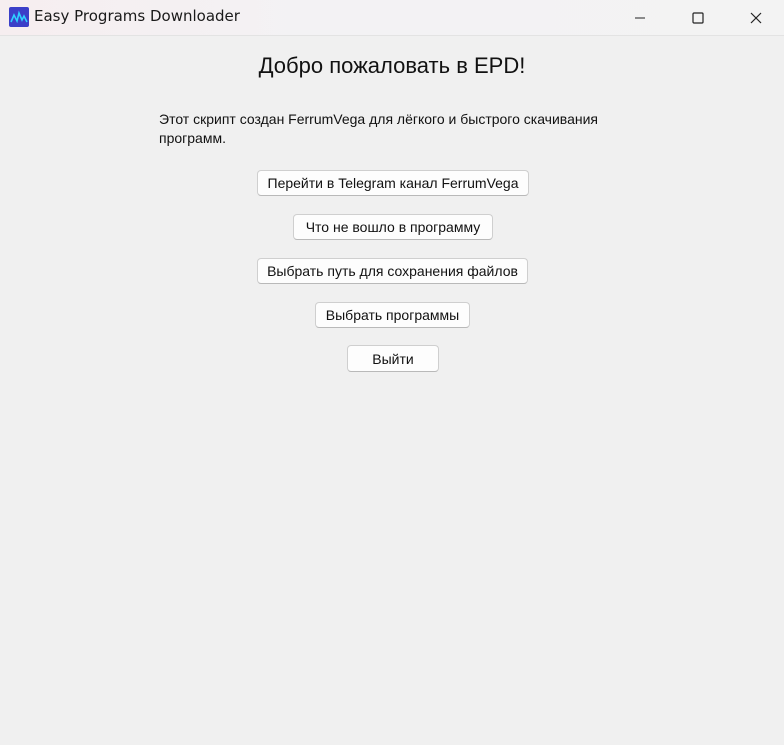  Describe the element at coordinates (393, 227) in the screenshot. I see `not-included-button: Что не вошло в программу` at that location.